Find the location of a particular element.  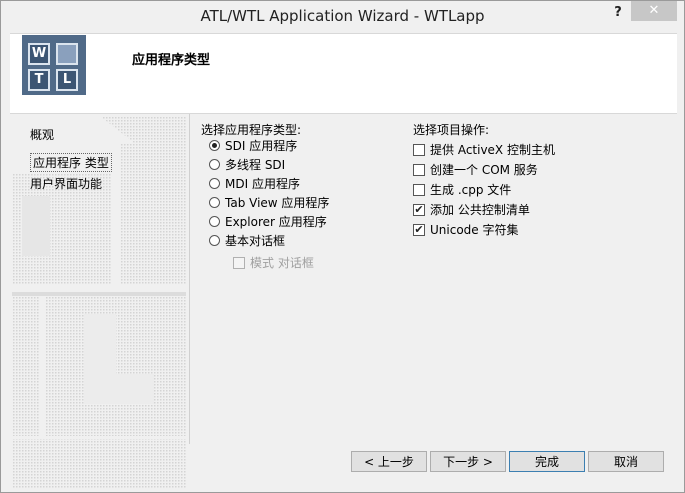

app-type-heading: 选择应用程序类型: is located at coordinates (251, 130).